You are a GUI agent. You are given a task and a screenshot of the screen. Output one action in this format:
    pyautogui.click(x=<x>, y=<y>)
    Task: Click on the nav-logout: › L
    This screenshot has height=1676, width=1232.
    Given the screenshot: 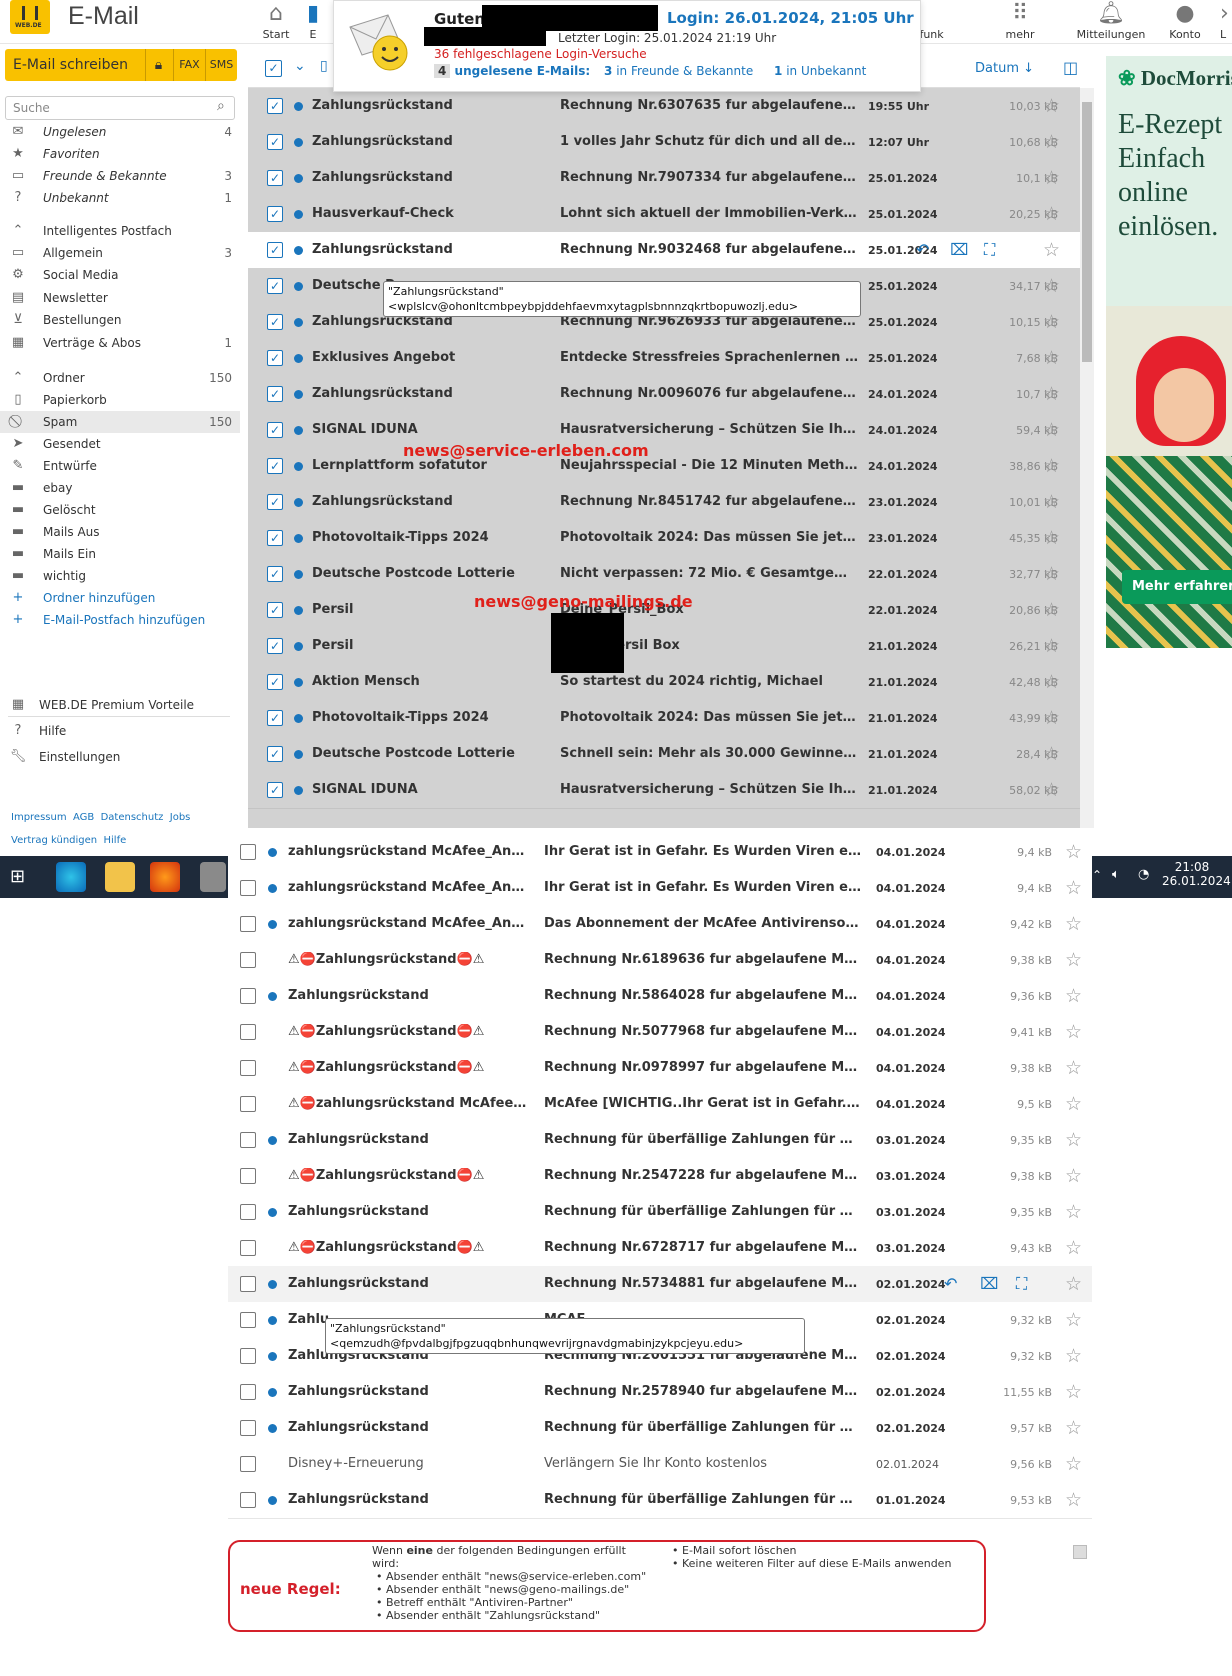 What is the action you would take?
    pyautogui.click(x=1226, y=20)
    